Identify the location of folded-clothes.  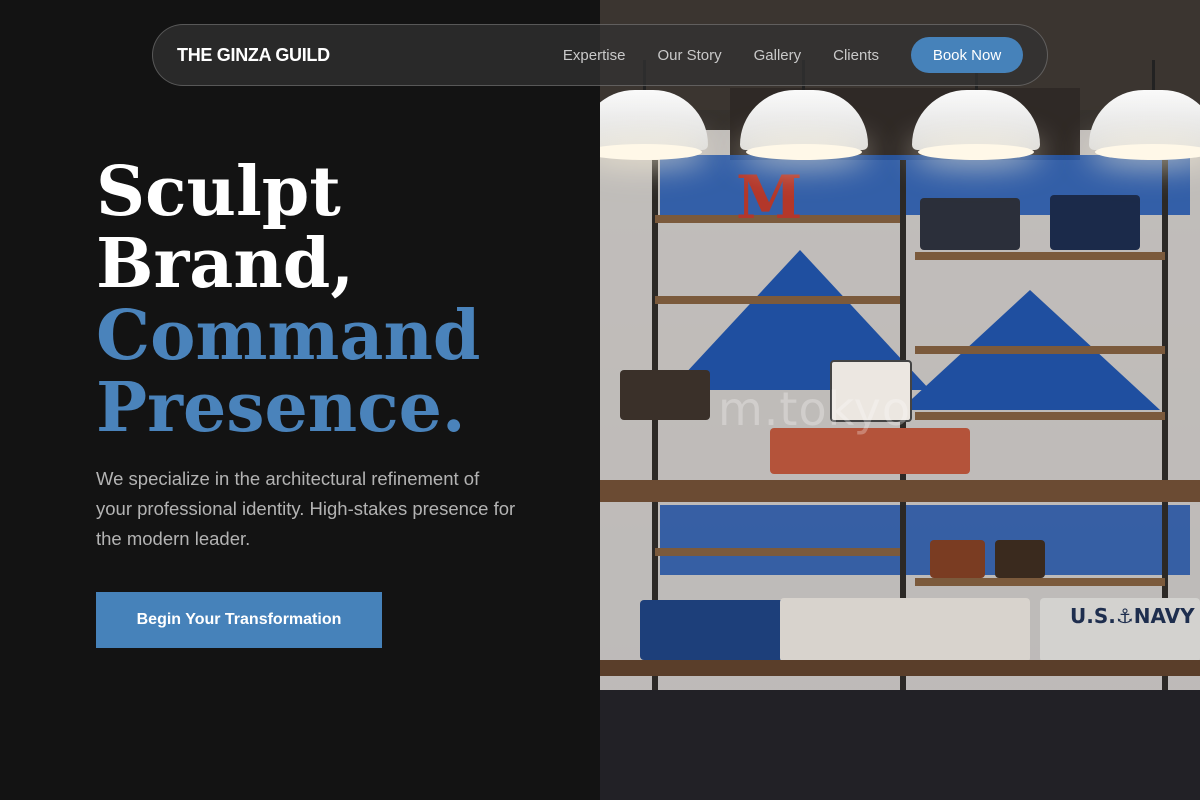
(715, 630).